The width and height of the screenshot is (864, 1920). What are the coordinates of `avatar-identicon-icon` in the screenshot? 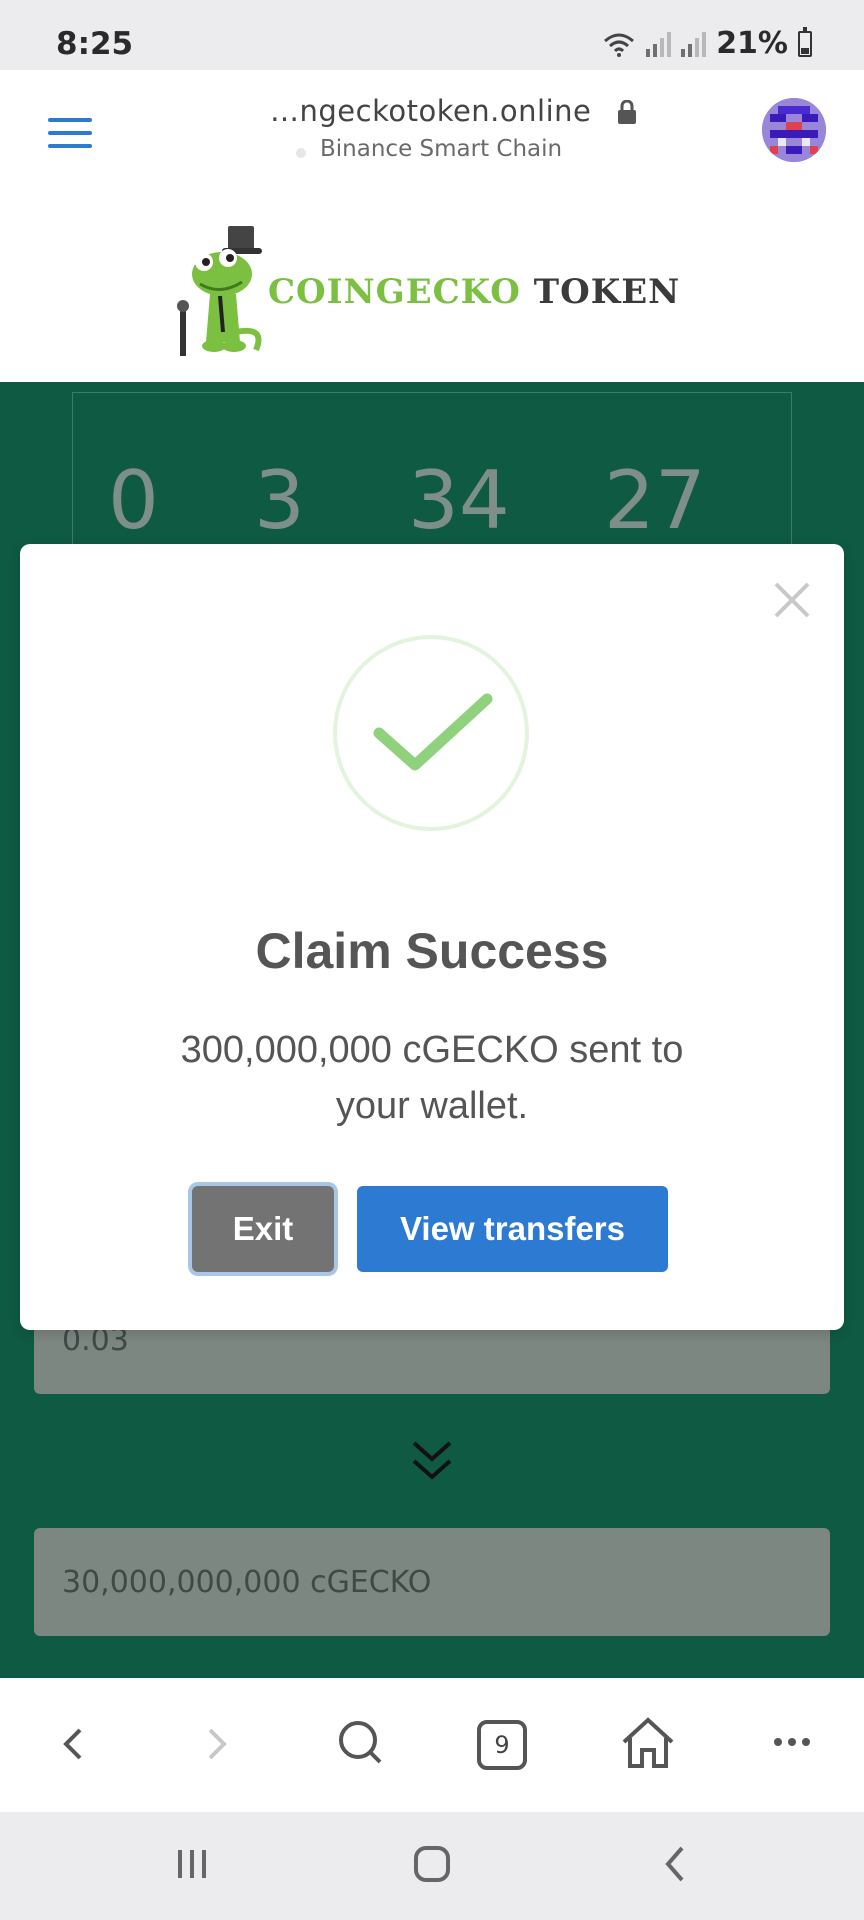 It's located at (794, 130).